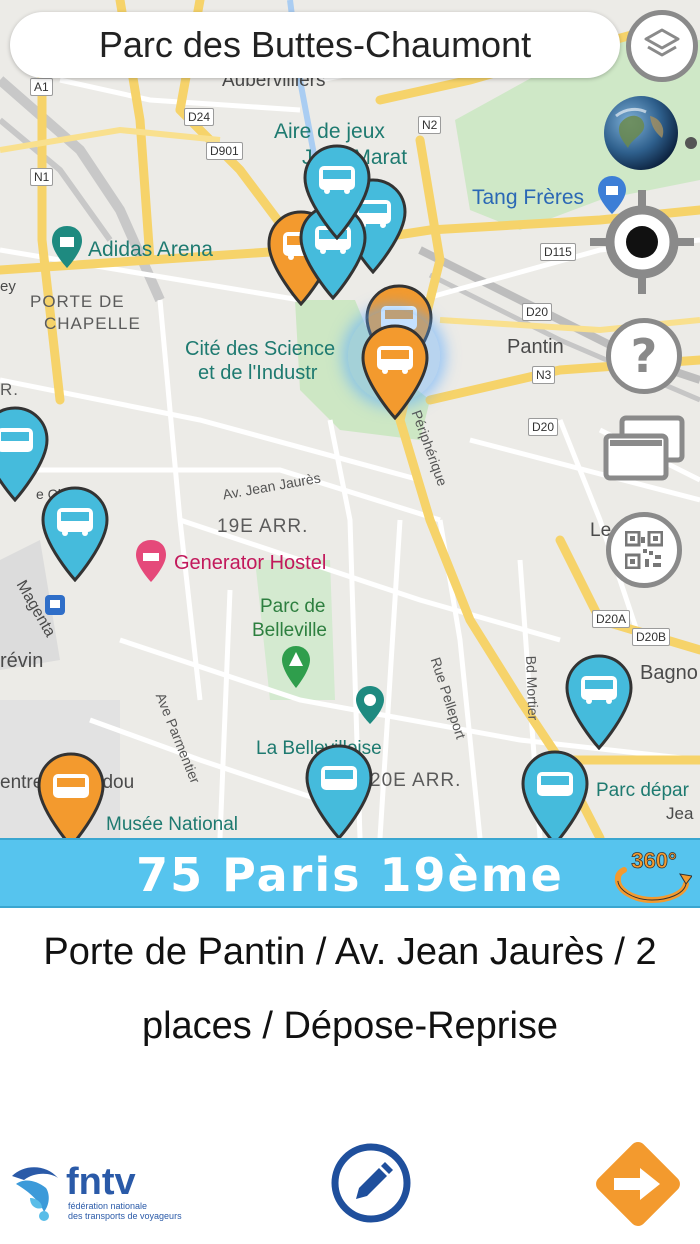 The width and height of the screenshot is (700, 1244). Describe the element at coordinates (107, 1206) in the screenshot. I see `fntv-subtitle-1: fédération nationale` at that location.